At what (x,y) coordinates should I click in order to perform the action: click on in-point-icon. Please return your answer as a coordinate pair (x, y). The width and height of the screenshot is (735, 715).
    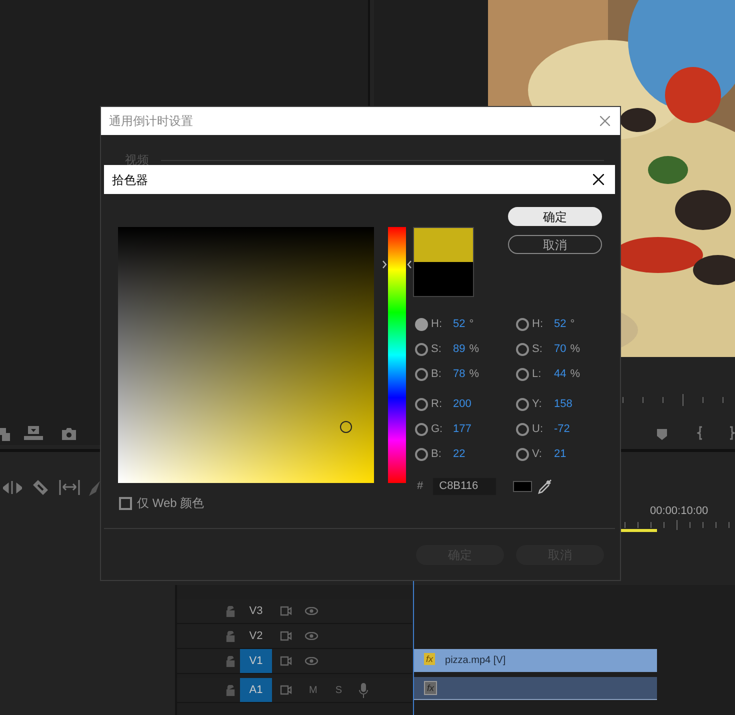
    Looking at the image, I should click on (700, 433).